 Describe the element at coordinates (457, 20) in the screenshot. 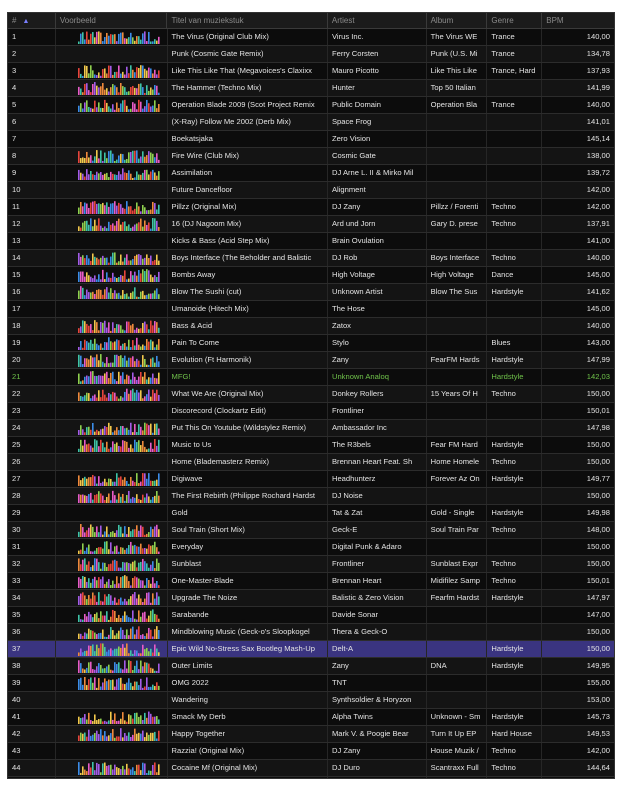

I see `column-header-album: Album` at that location.